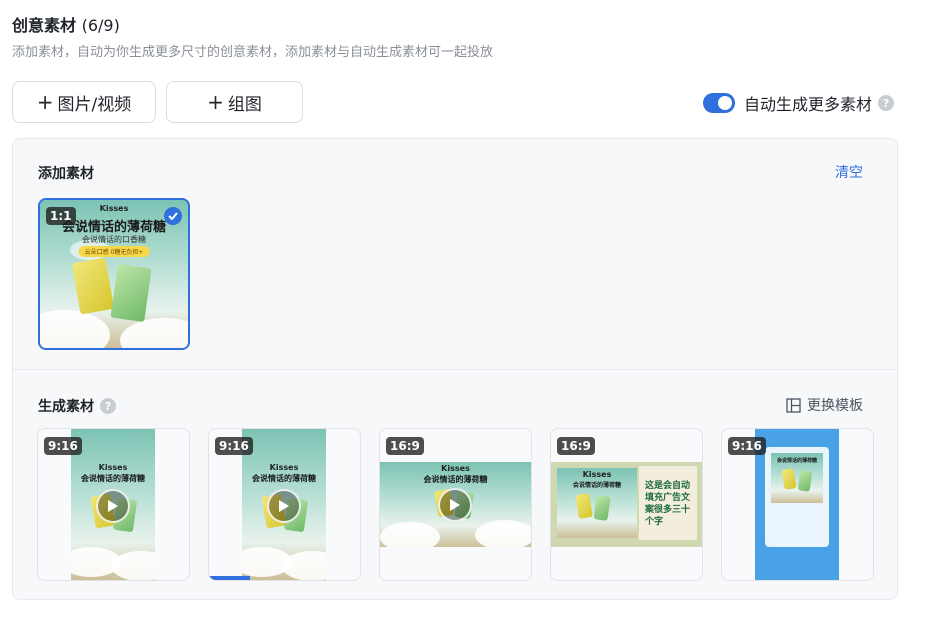  What do you see at coordinates (808, 103) in the screenshot?
I see `auto-generate-label: 自动生成更多素材` at bounding box center [808, 103].